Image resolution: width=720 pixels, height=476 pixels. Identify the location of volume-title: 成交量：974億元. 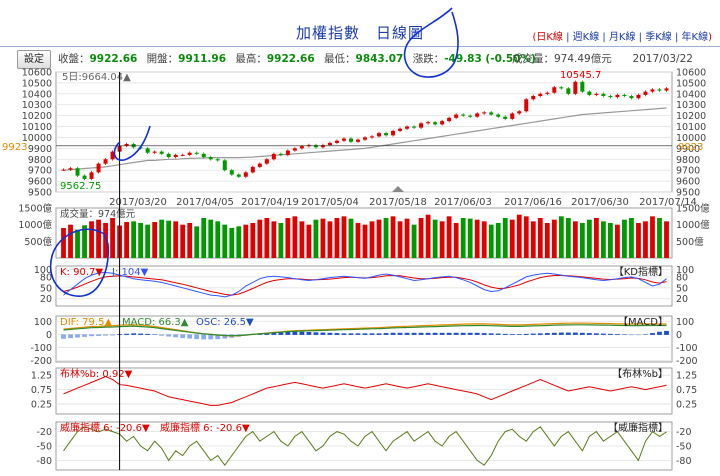
(98, 214).